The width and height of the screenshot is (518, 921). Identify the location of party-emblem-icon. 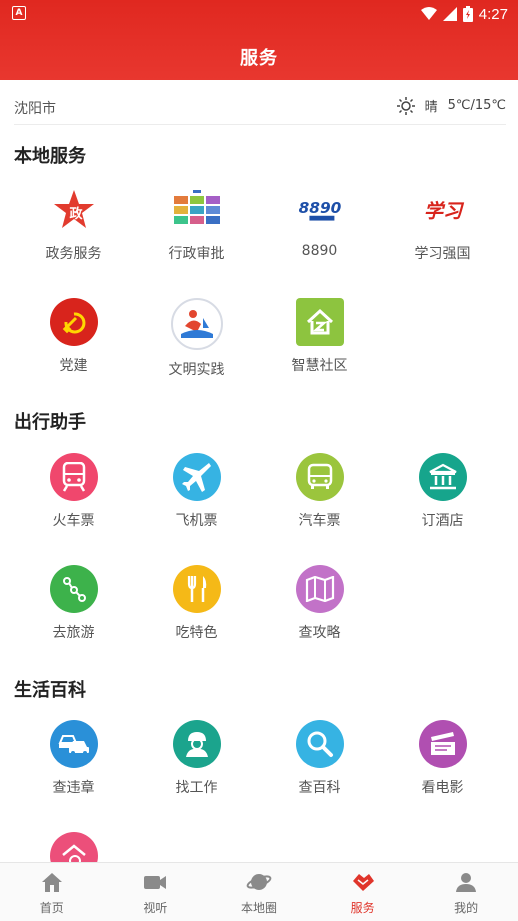
(73, 322).